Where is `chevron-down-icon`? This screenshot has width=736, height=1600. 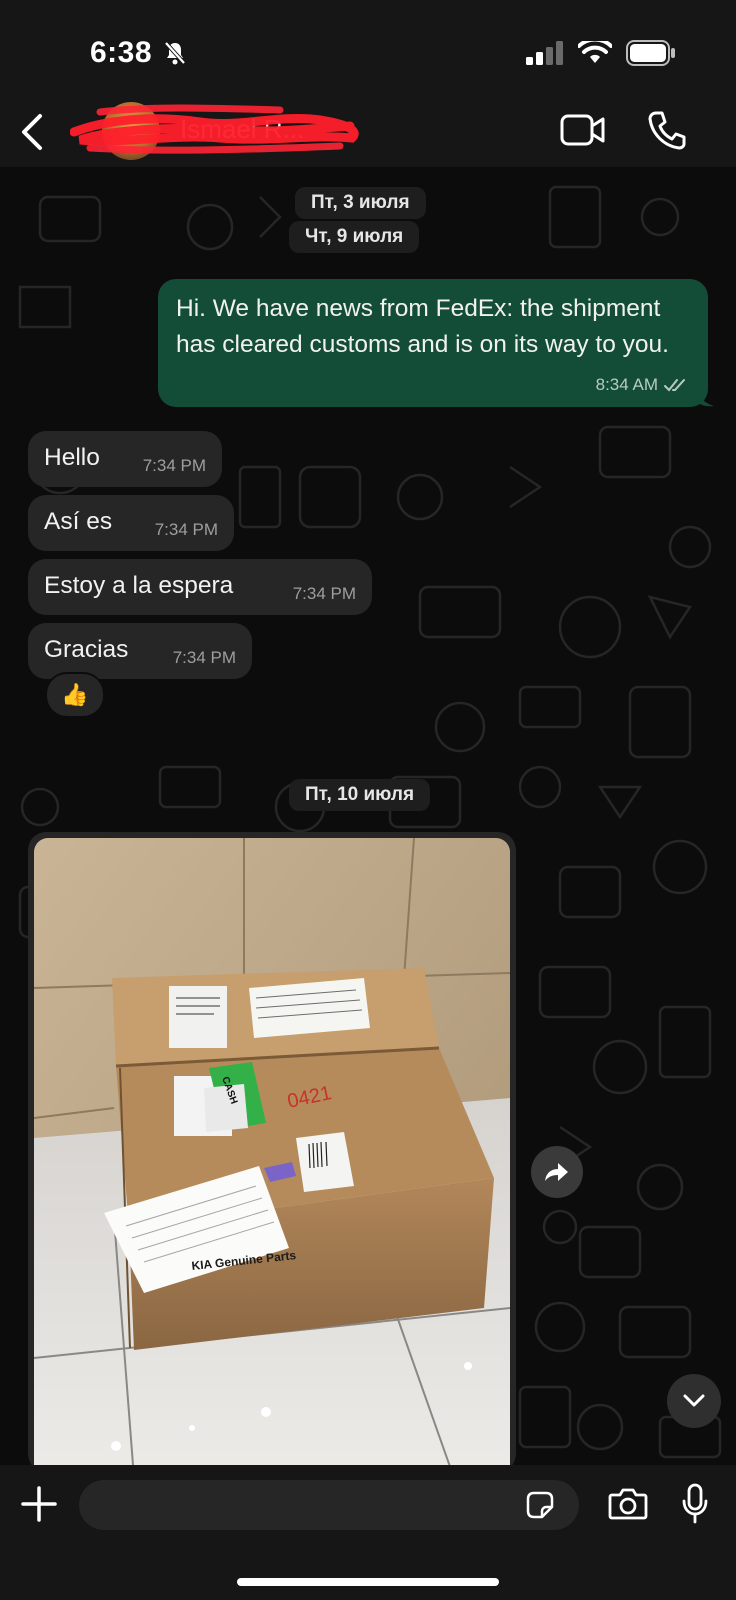 chevron-down-icon is located at coordinates (694, 1400).